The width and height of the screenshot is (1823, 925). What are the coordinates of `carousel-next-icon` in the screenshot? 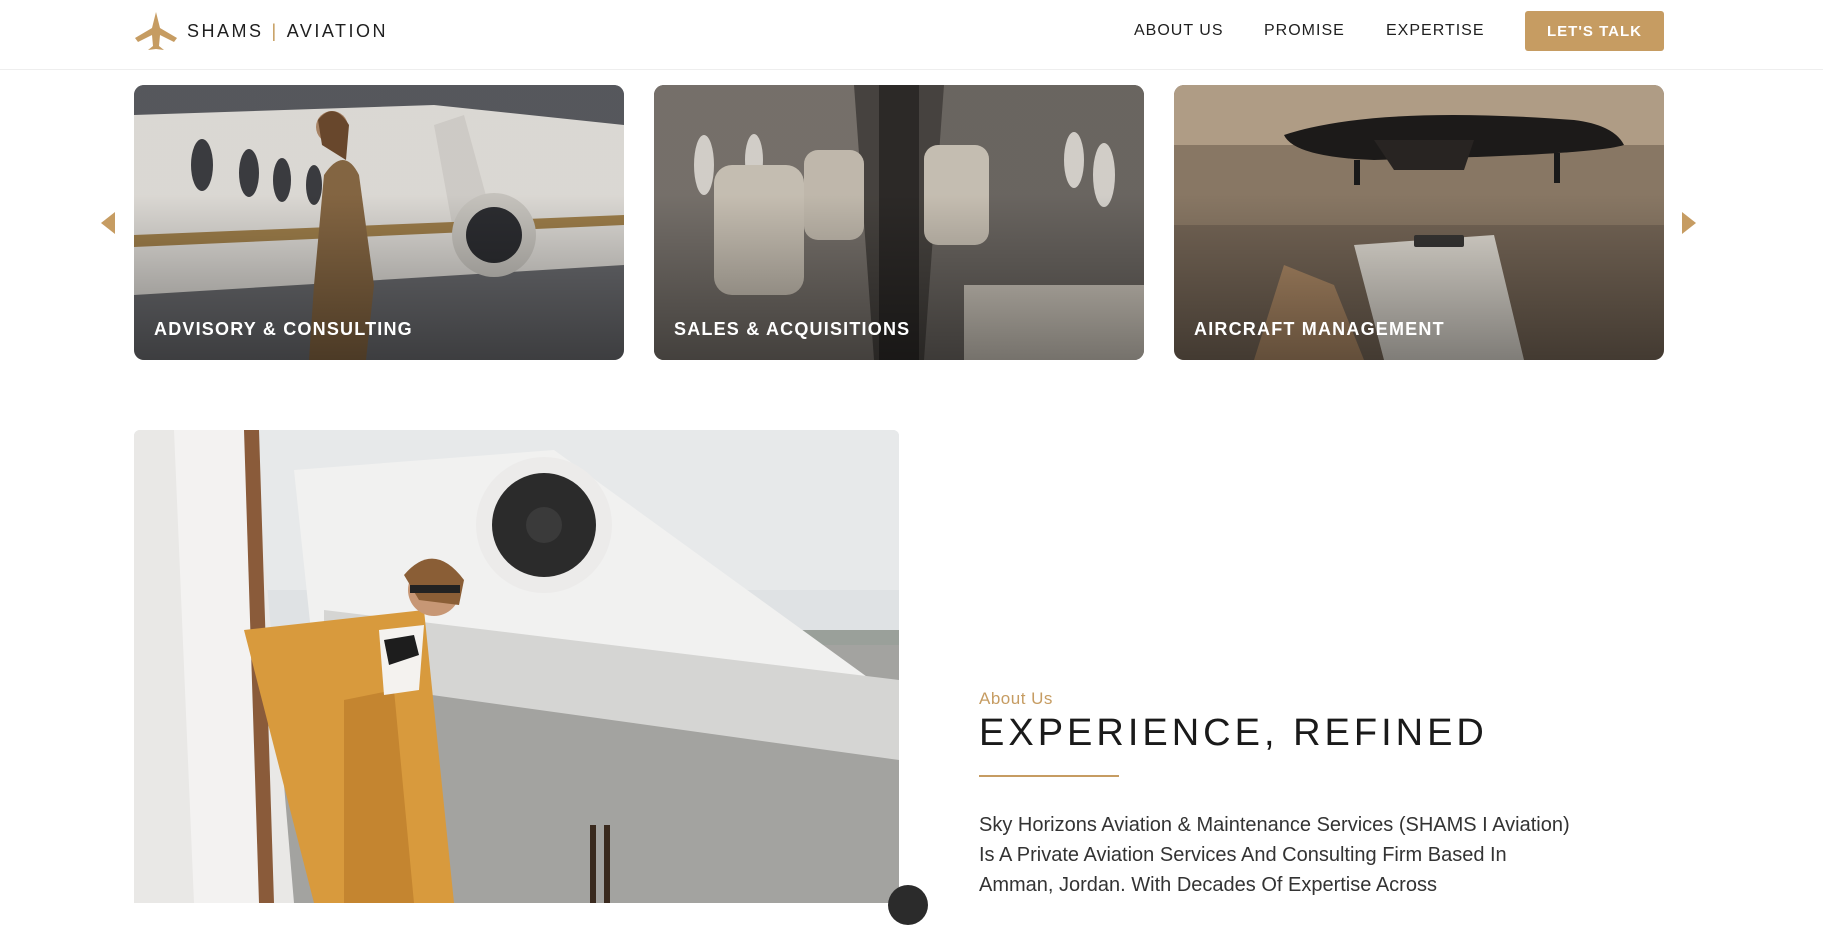 It's located at (1689, 223).